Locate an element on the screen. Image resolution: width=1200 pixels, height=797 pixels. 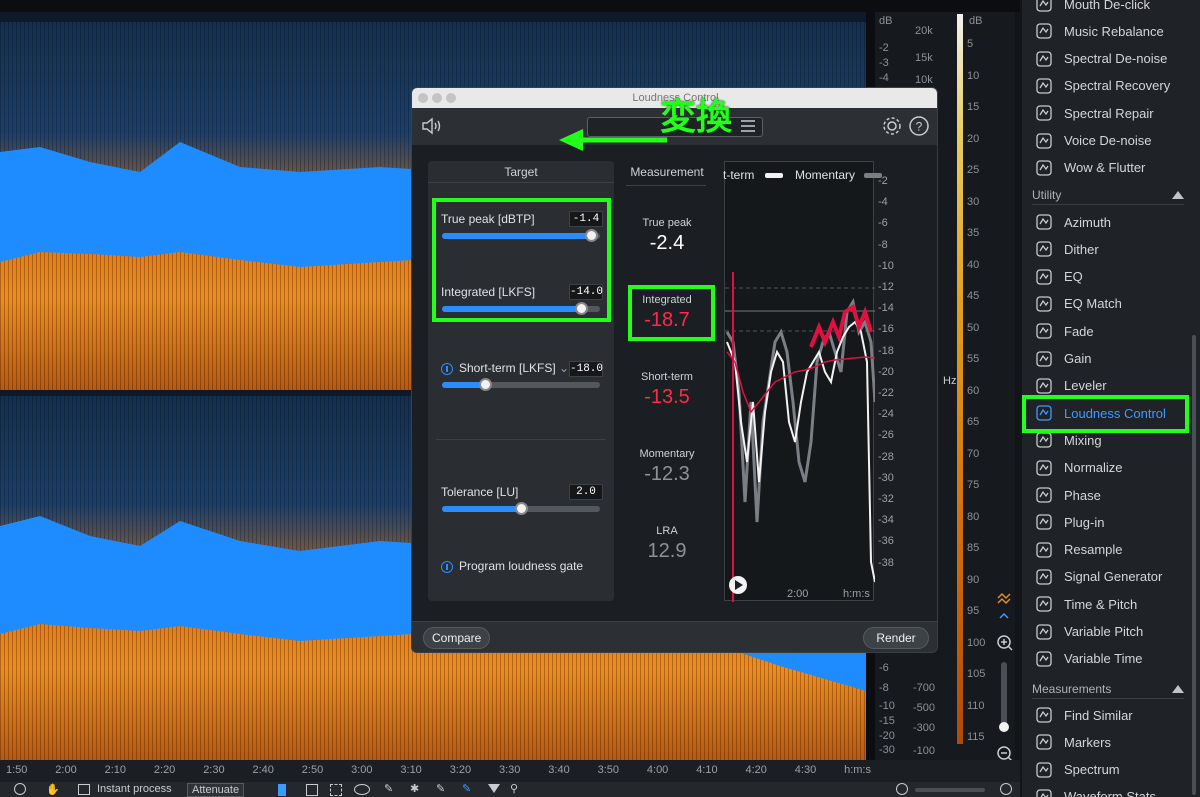
instant-process-checkbox is located at coordinates (84, 789).